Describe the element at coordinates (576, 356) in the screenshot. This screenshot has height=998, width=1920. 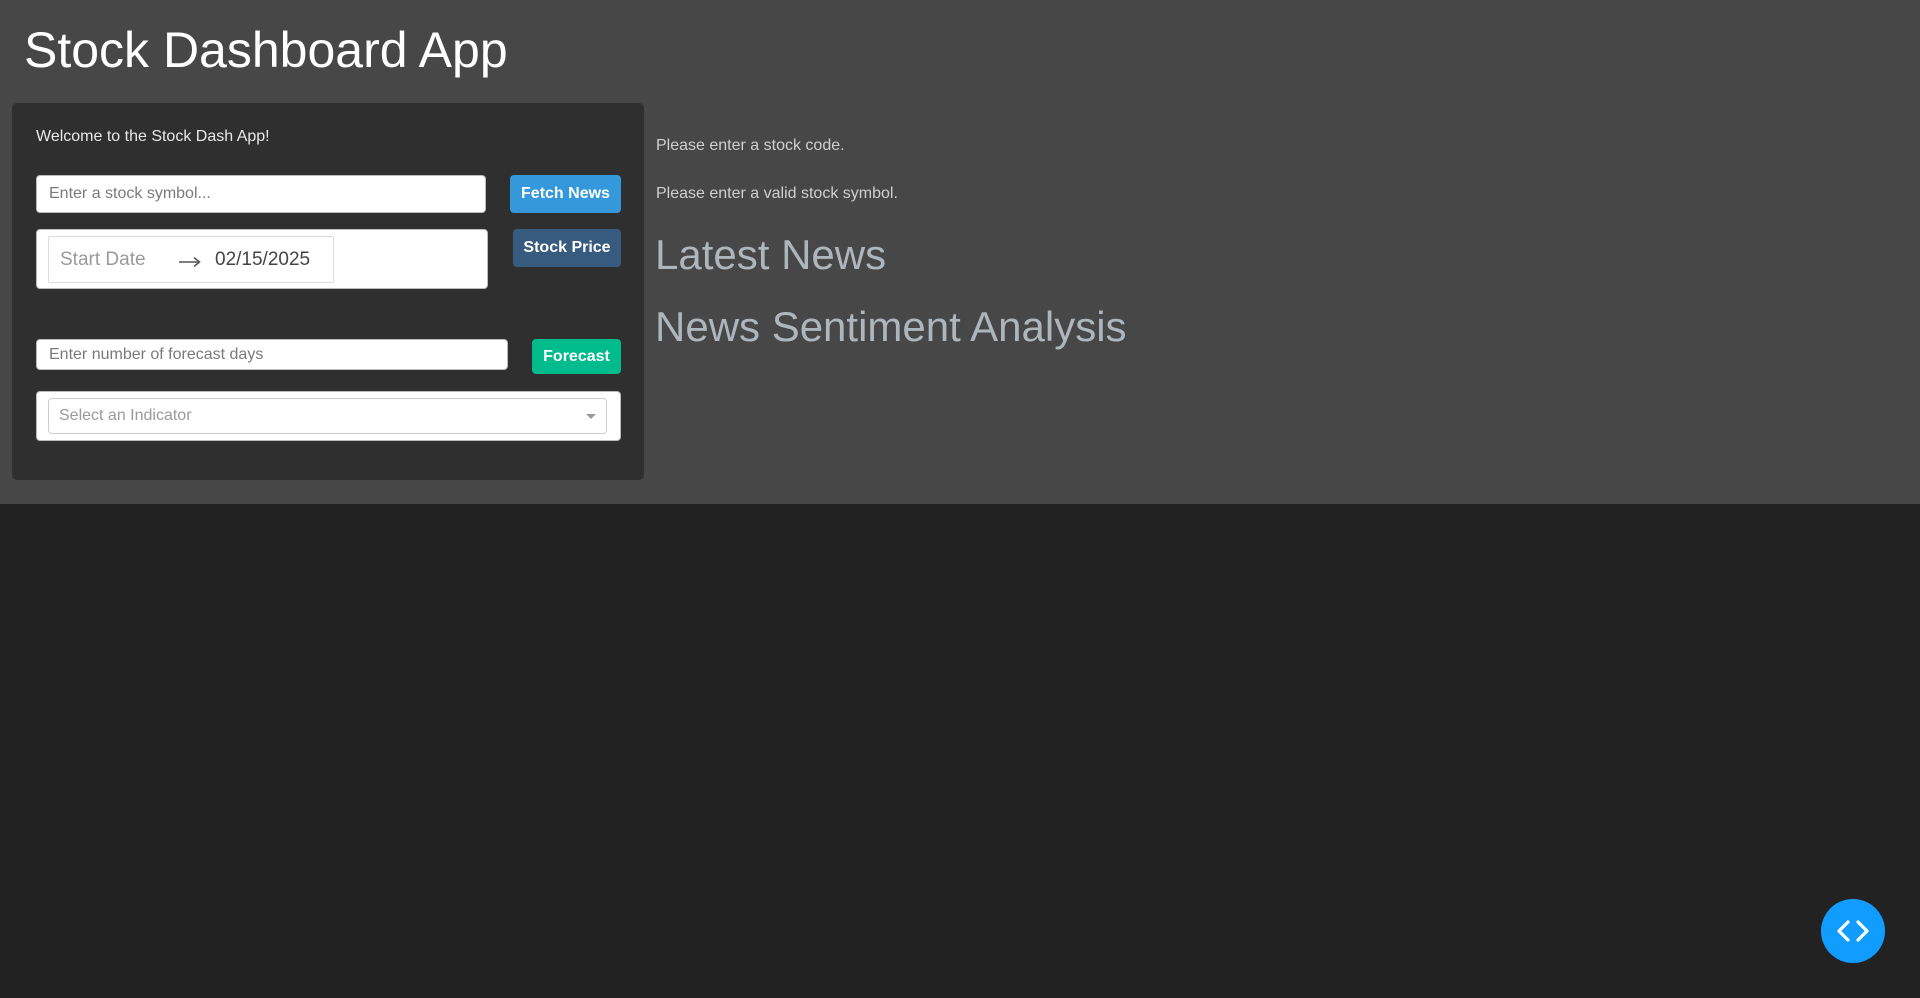
I see `forecast-button: Forecast` at that location.